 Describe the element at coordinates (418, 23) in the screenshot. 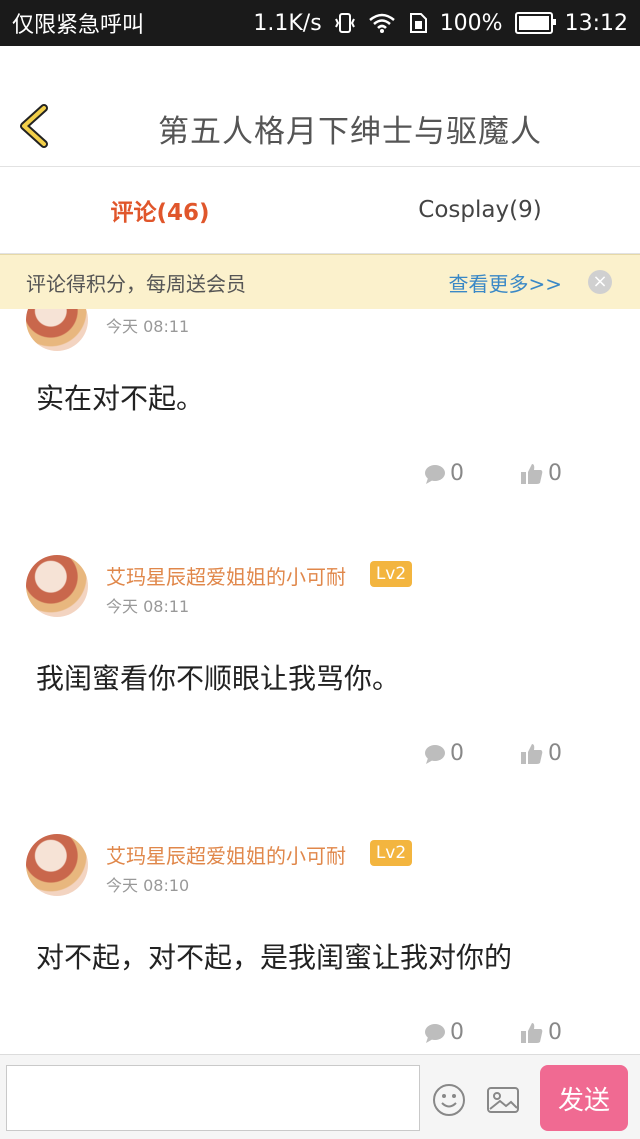

I see `sim-icon` at that location.